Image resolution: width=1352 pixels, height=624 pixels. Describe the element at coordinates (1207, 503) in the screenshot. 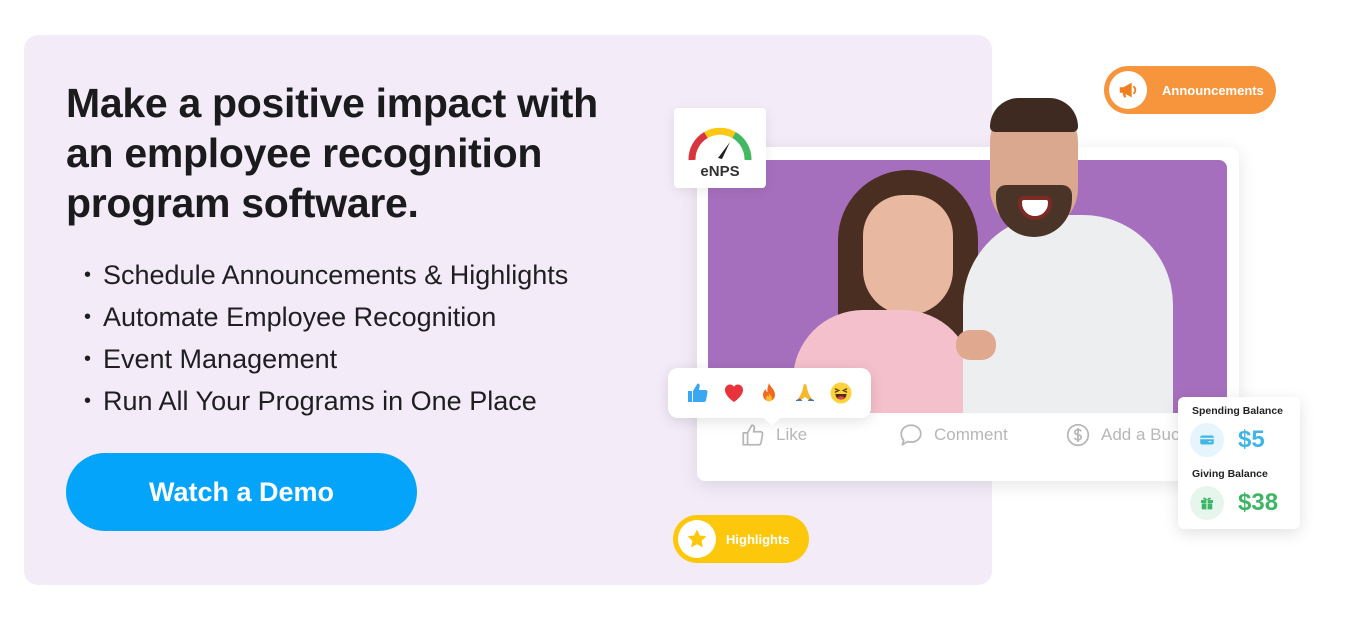

I see `gift-icon` at that location.